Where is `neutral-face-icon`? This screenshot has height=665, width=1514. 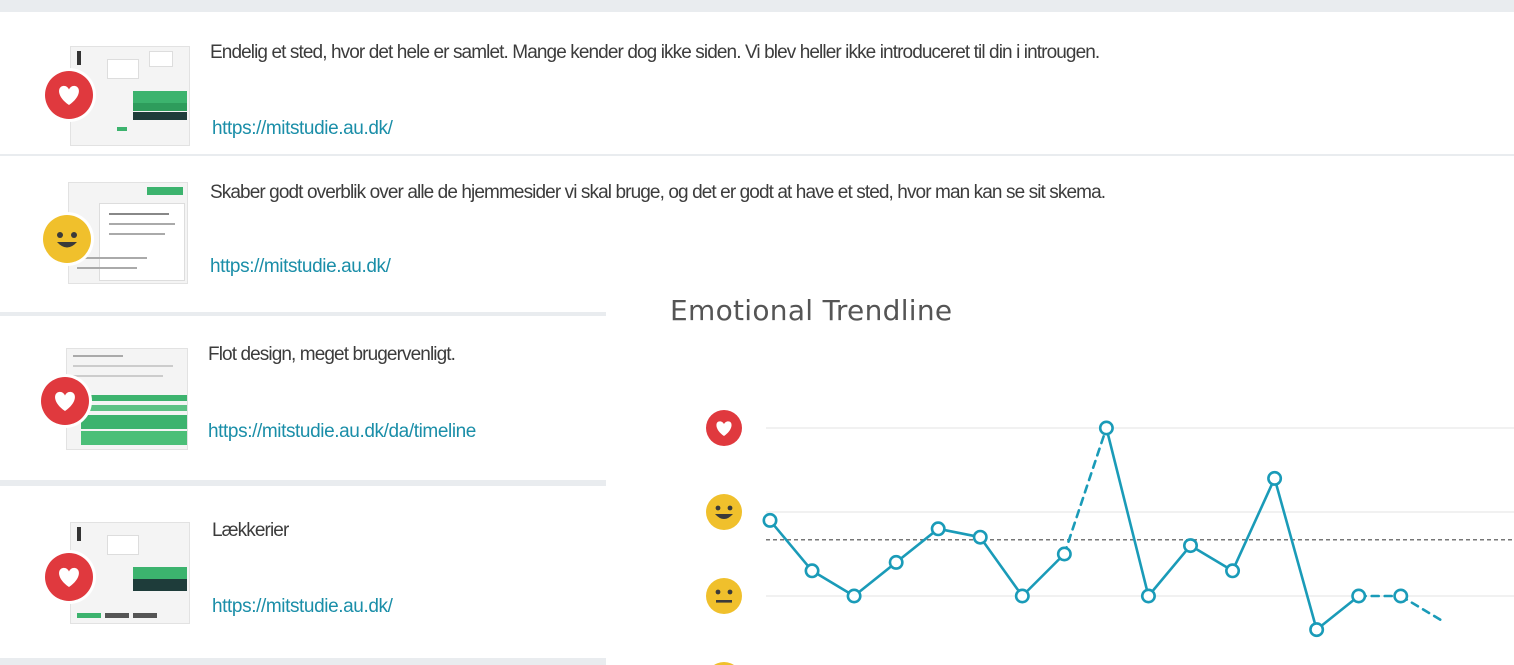
neutral-face-icon is located at coordinates (724, 596).